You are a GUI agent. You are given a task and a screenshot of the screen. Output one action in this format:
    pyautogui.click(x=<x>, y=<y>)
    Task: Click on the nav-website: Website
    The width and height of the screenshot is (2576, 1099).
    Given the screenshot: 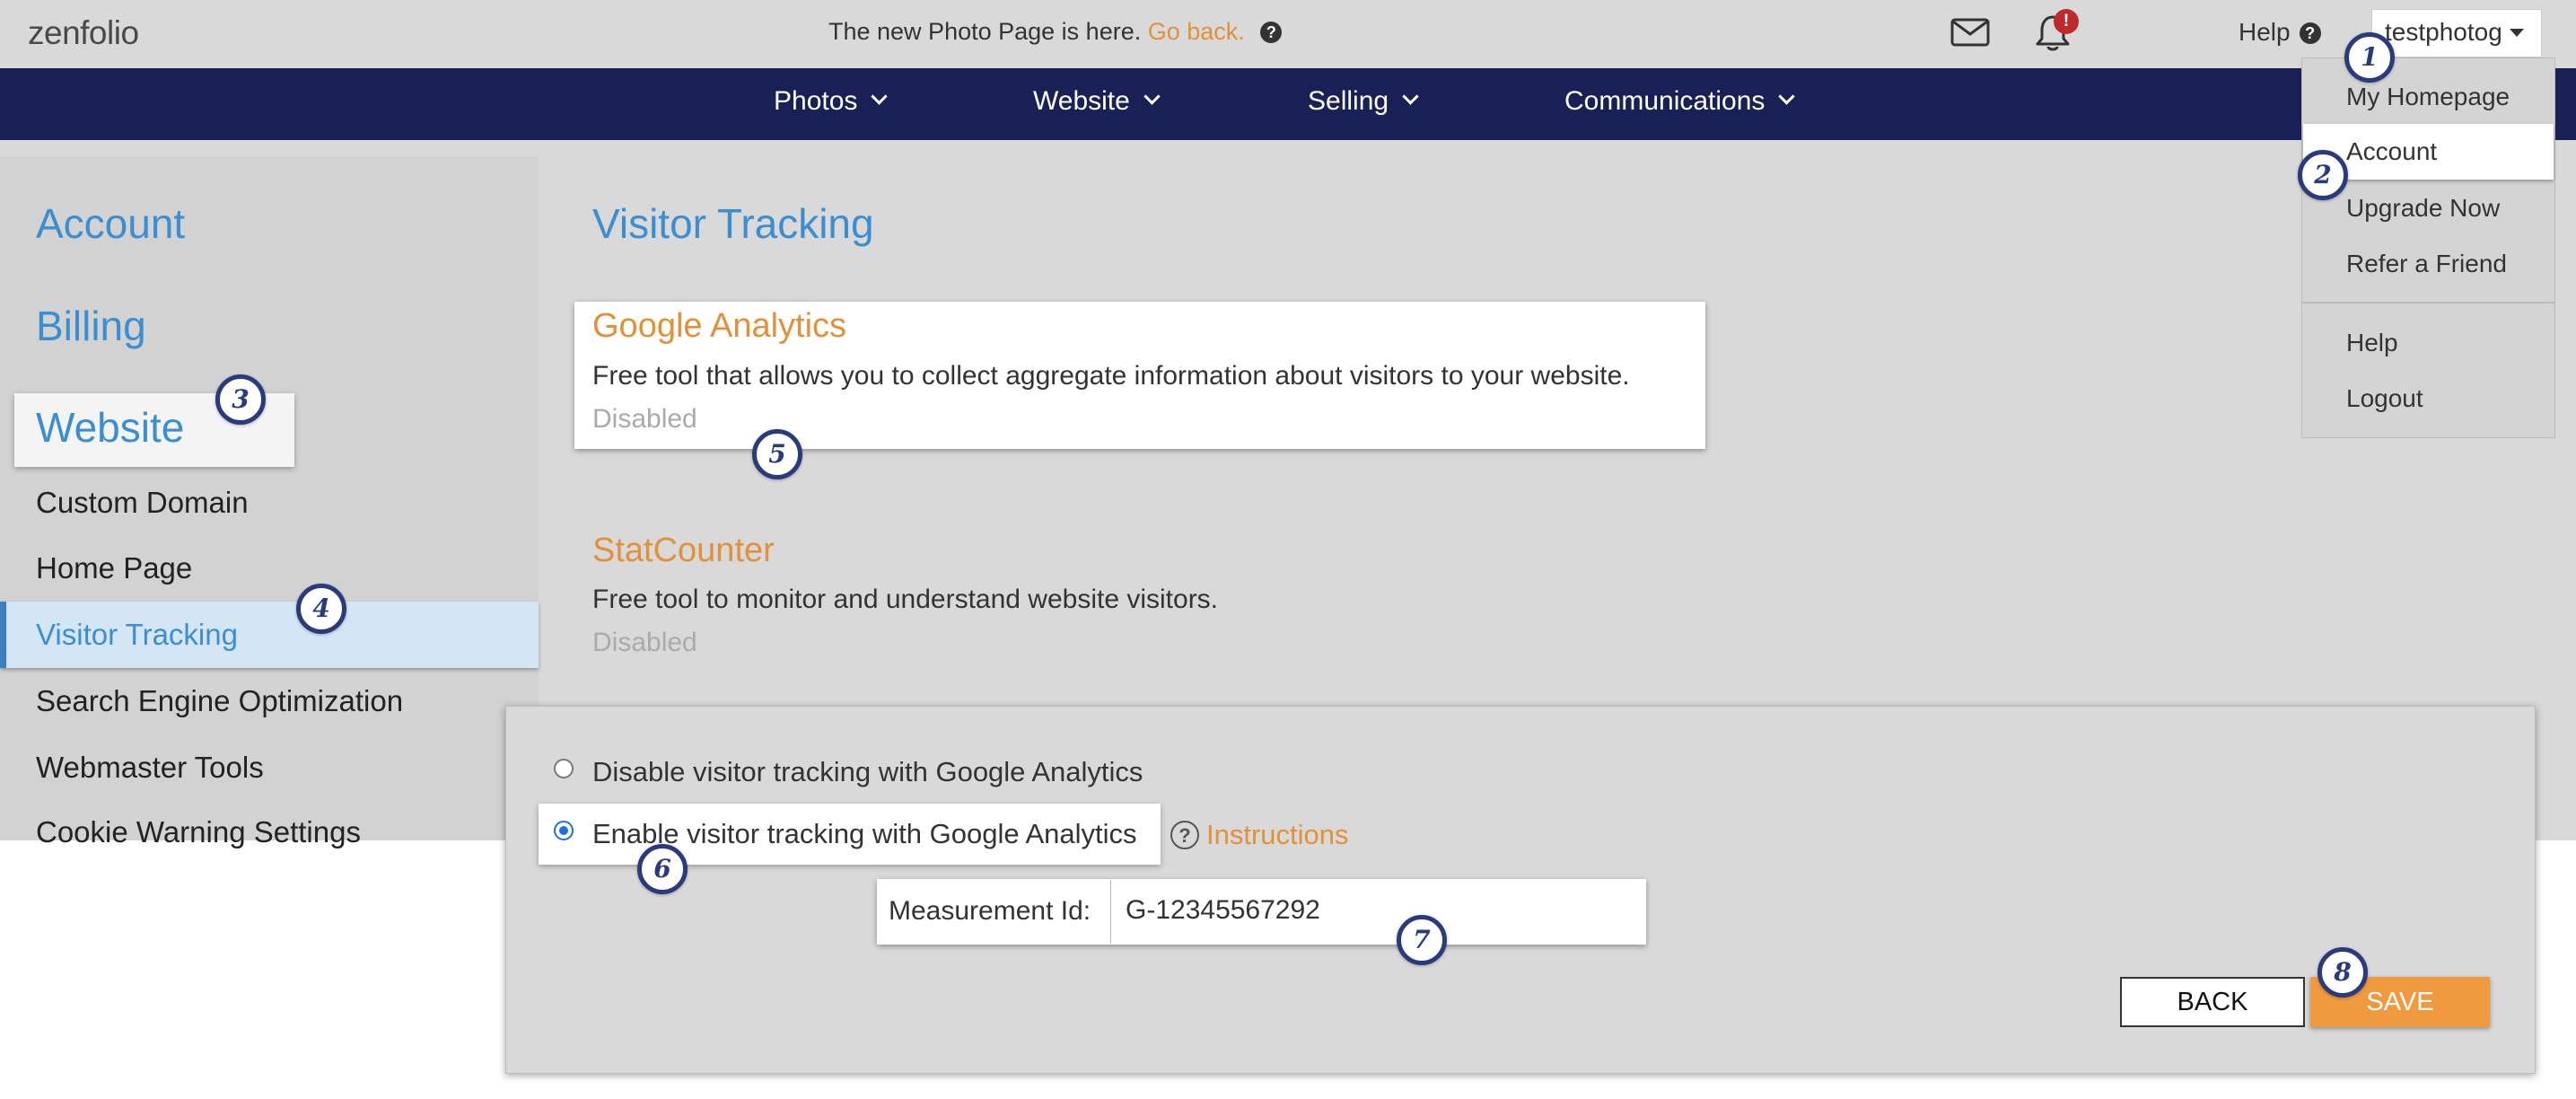 What is the action you would take?
    pyautogui.click(x=1097, y=101)
    